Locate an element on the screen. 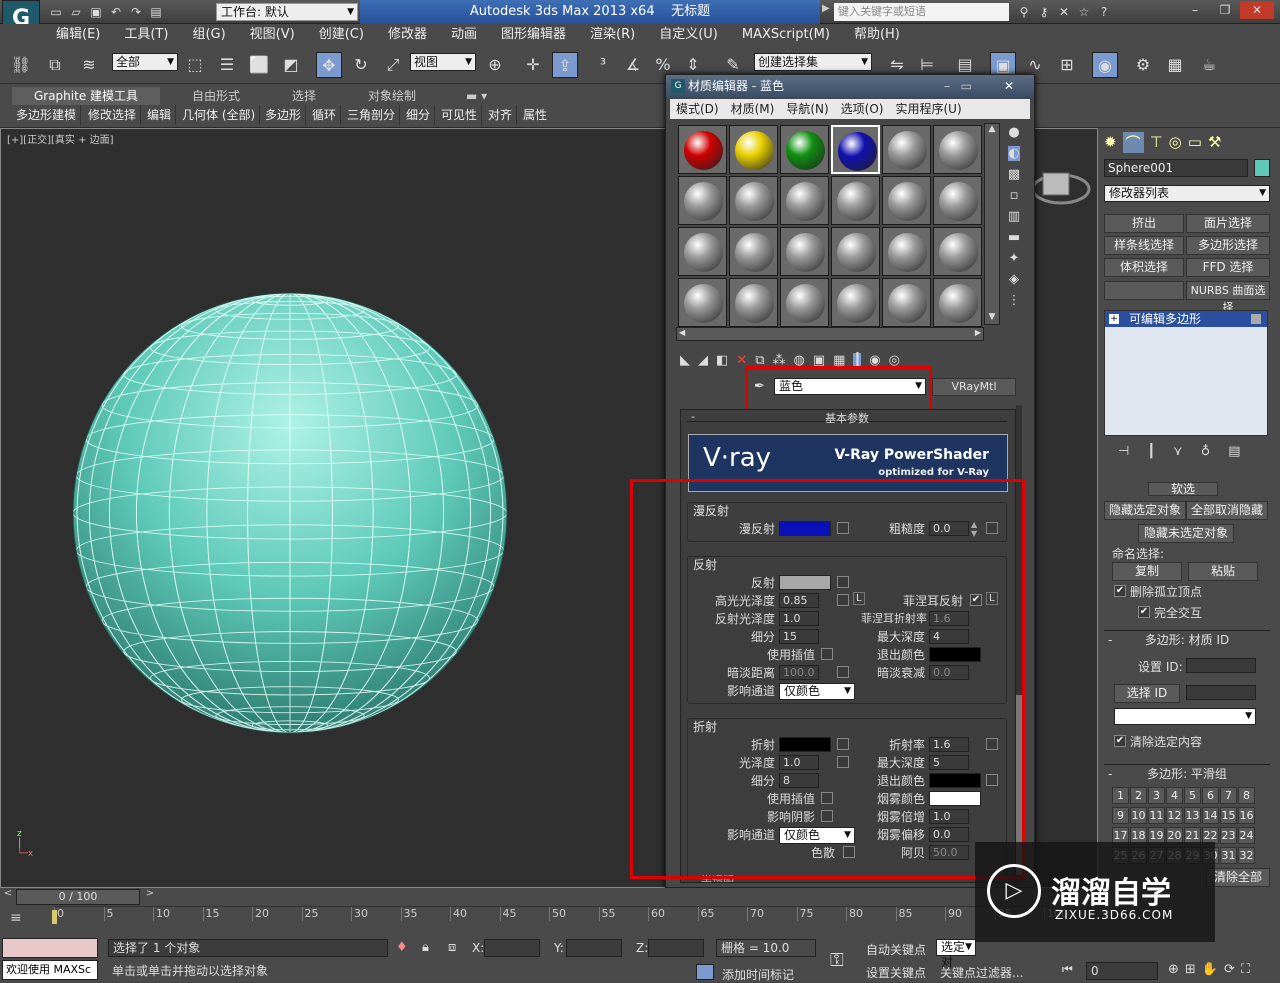  star-icon: ☆ is located at coordinates (1084, 12).